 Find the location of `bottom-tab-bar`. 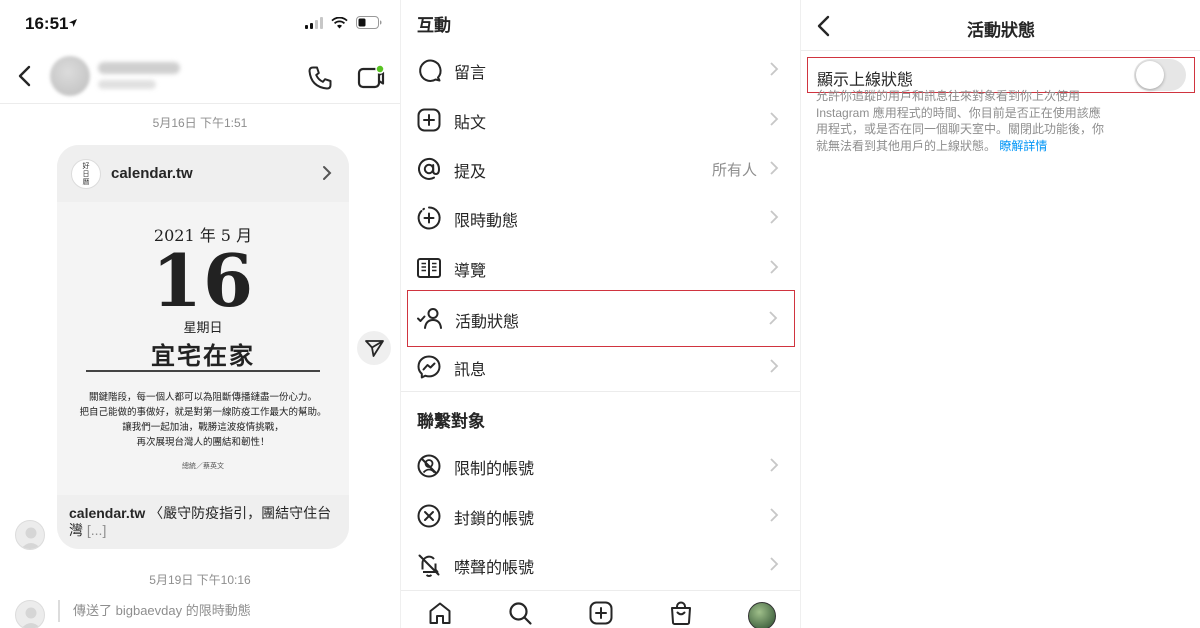

bottom-tab-bar is located at coordinates (600, 609).